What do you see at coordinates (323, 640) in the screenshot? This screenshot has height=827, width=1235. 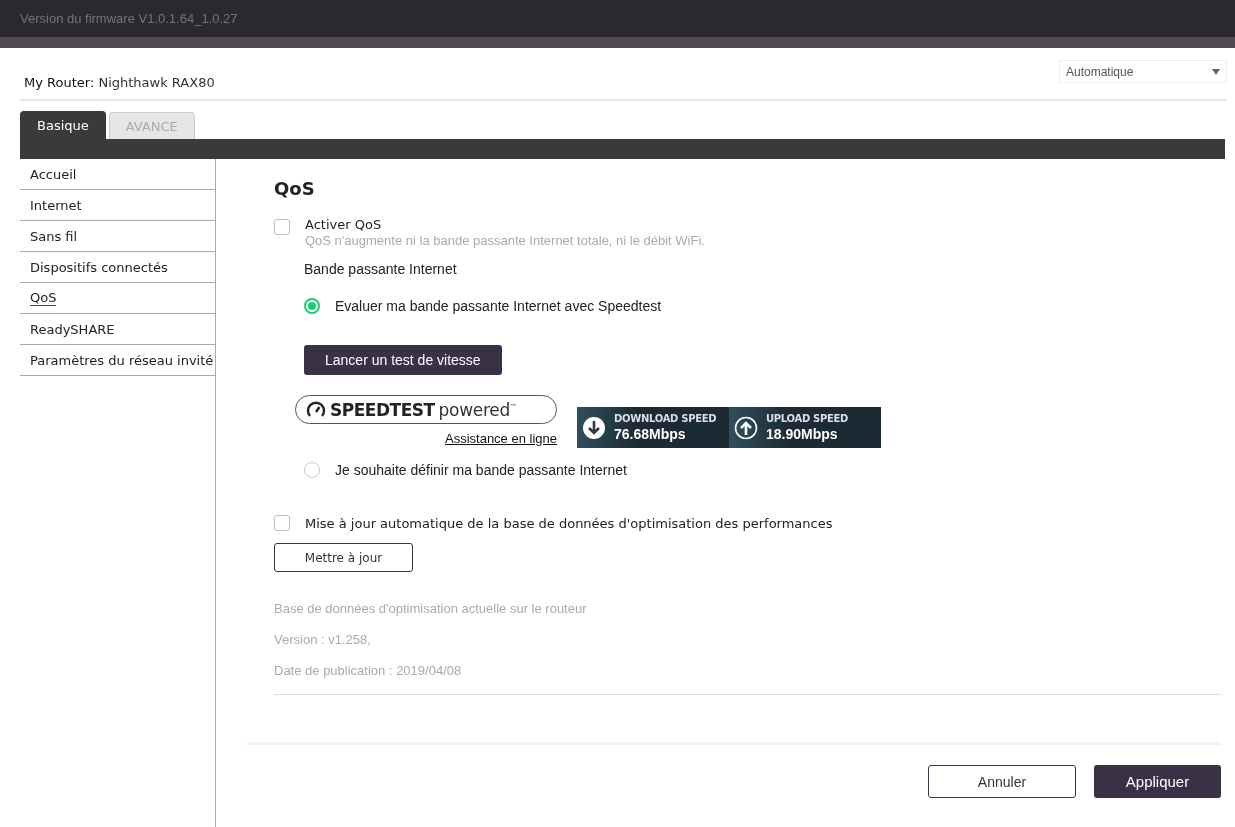 I see `info-text: Version : v1.258,` at bounding box center [323, 640].